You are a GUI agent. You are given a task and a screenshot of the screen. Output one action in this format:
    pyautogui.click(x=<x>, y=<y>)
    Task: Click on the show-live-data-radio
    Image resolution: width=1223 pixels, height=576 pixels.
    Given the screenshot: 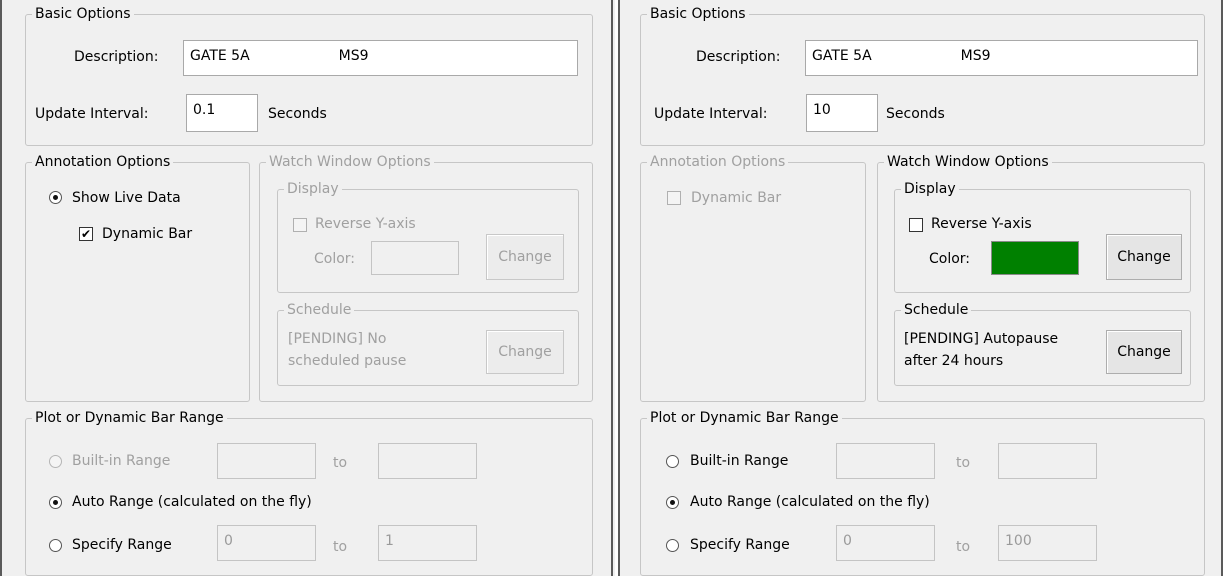 What is the action you would take?
    pyautogui.click(x=55, y=197)
    